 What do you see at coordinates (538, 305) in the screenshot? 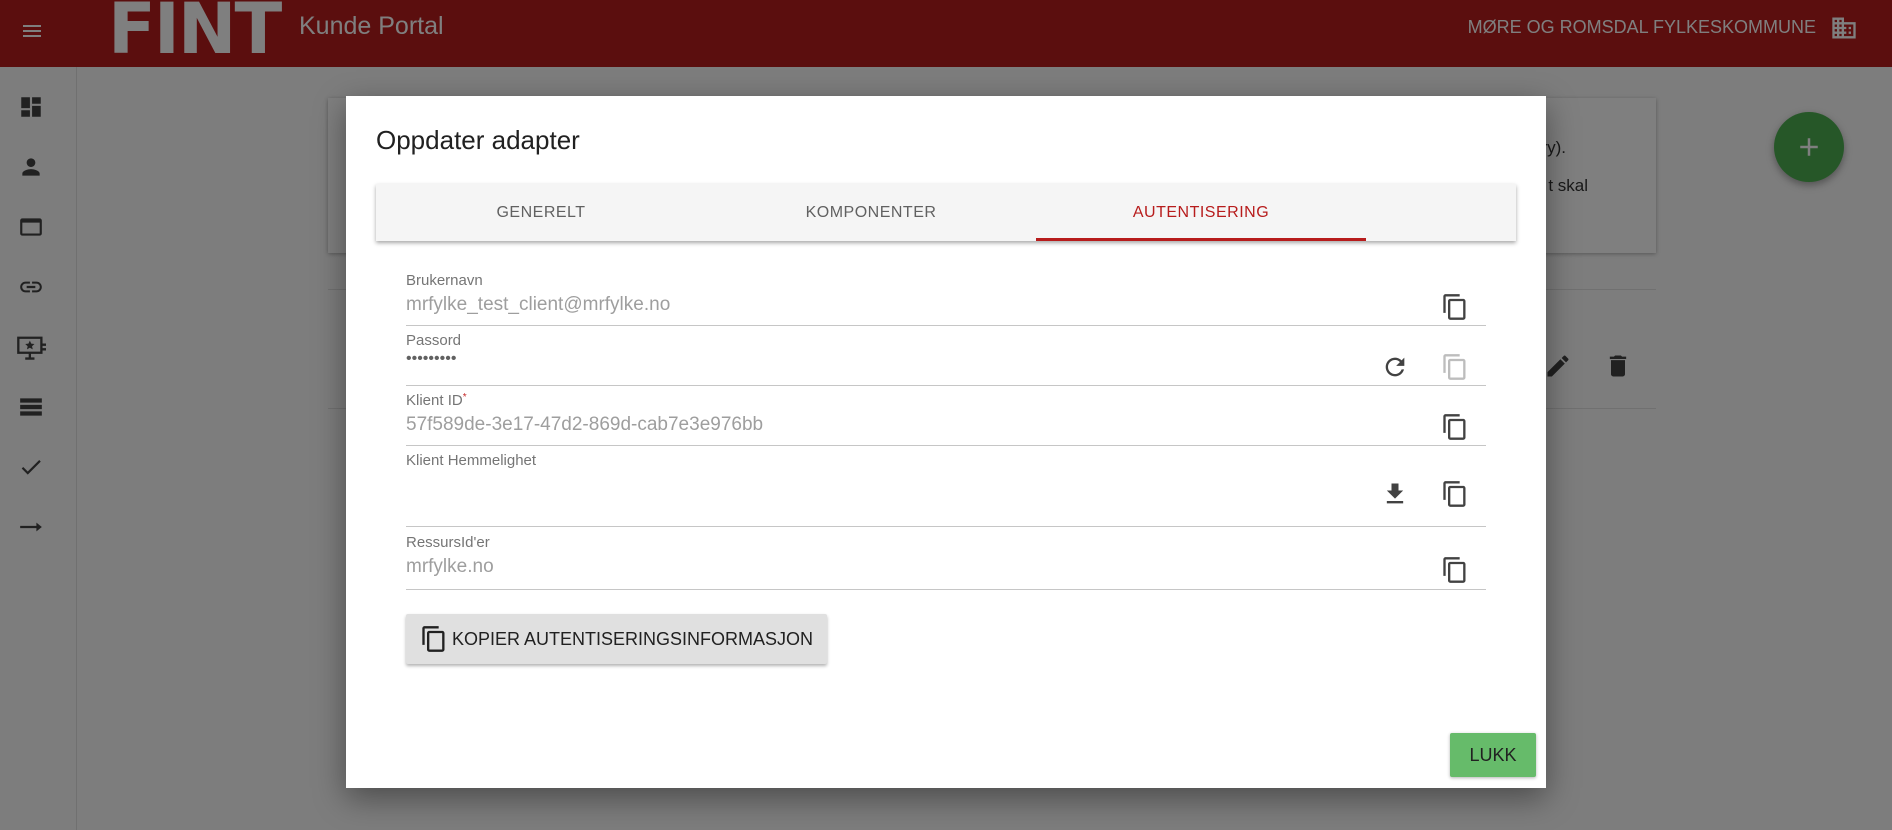
I see `username-value: mrfylke_test_client@mrfylke.no` at bounding box center [538, 305].